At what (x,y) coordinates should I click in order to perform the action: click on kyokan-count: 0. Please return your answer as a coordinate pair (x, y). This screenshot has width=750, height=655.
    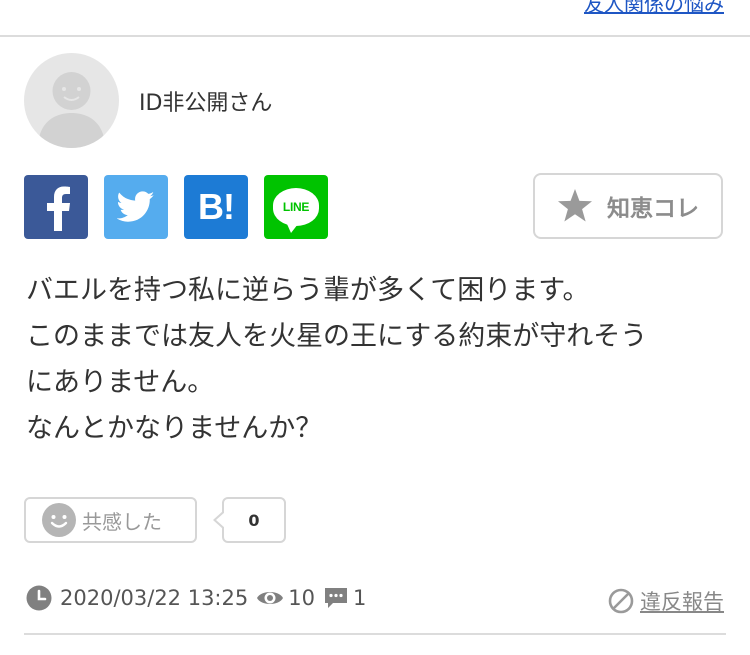
    Looking at the image, I should click on (249, 520).